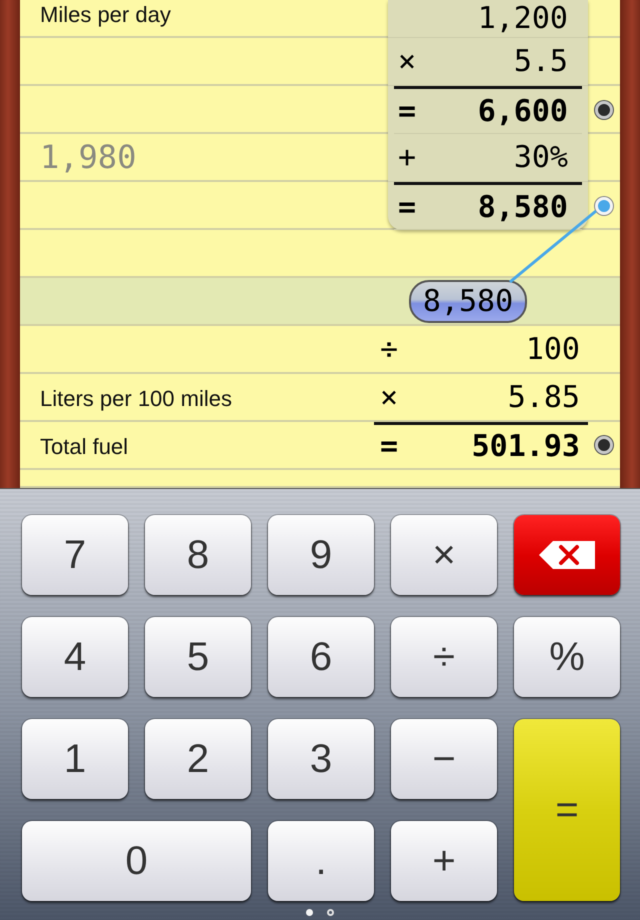  I want to click on row-label: Miles per day, so click(105, 15).